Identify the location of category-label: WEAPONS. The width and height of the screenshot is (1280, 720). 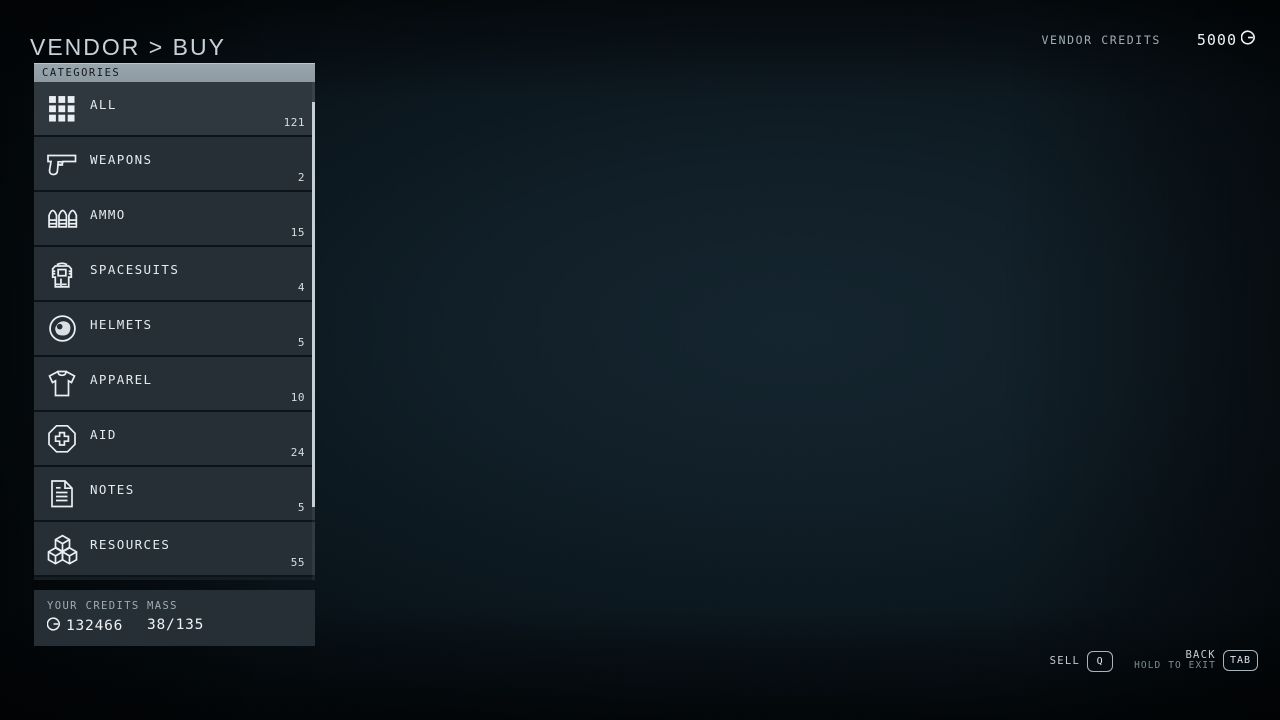
(121, 159).